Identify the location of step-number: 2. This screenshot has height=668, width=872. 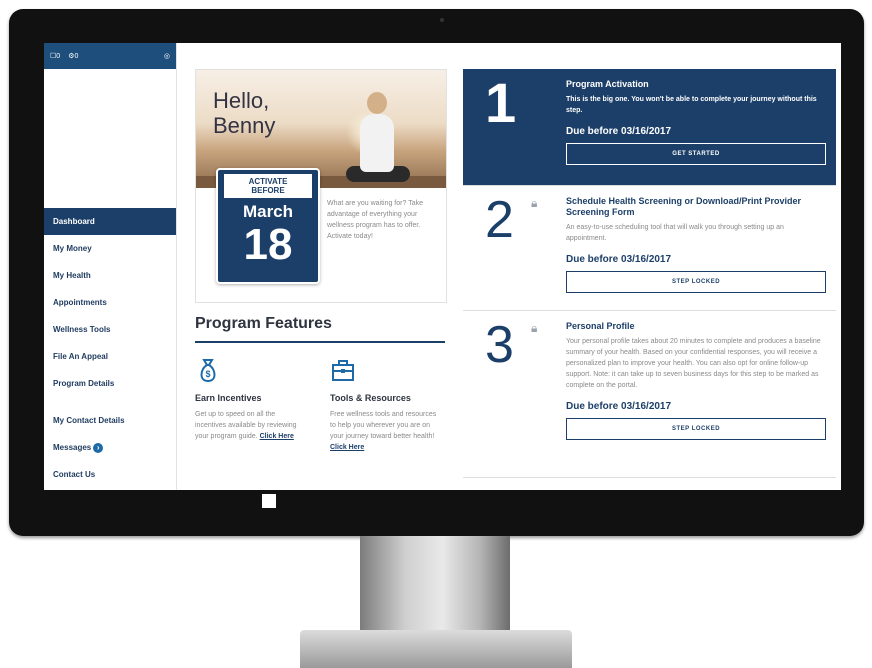
(499, 220).